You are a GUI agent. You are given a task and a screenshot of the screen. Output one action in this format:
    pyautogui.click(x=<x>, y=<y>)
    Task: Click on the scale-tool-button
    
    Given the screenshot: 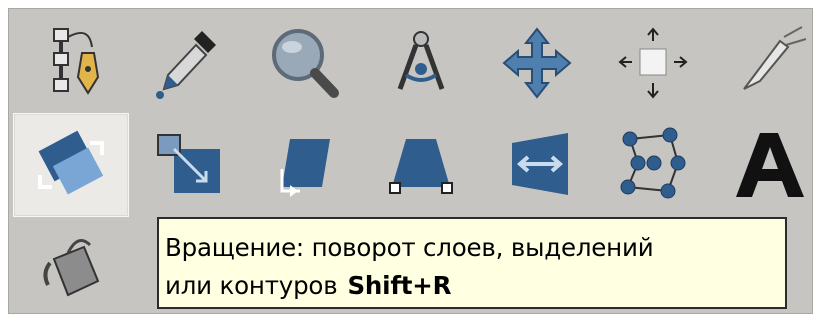 What is the action you would take?
    pyautogui.click(x=189, y=165)
    